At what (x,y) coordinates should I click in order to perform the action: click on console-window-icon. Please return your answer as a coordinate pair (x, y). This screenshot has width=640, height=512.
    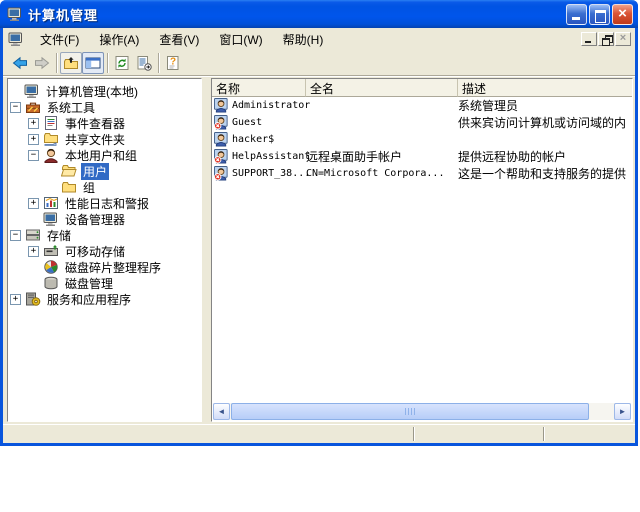
    Looking at the image, I should click on (16, 39).